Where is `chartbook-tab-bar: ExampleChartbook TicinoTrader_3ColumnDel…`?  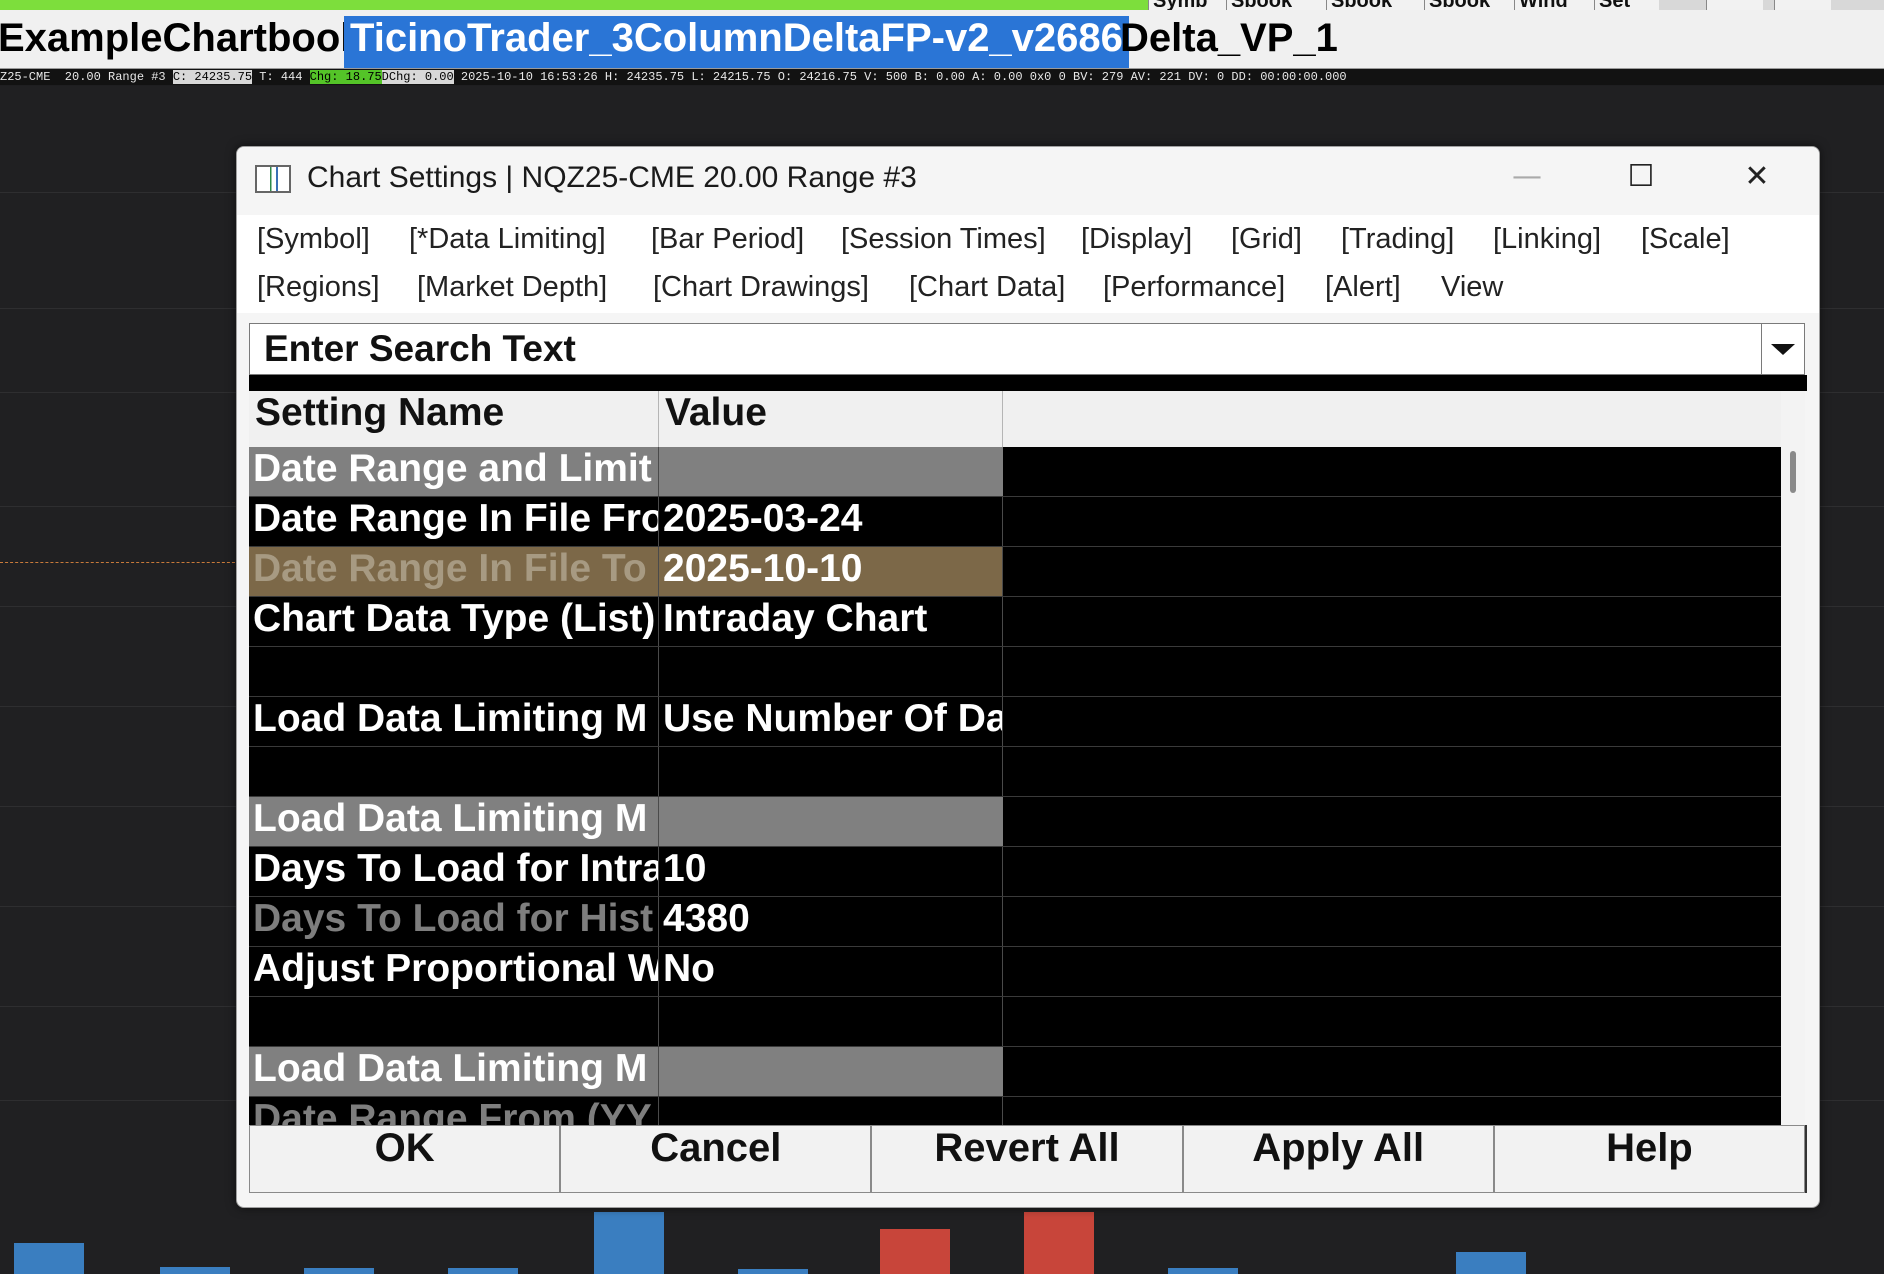
chartbook-tab-bar: ExampleChartbook TicinoTrader_3ColumnDel… is located at coordinates (942, 39).